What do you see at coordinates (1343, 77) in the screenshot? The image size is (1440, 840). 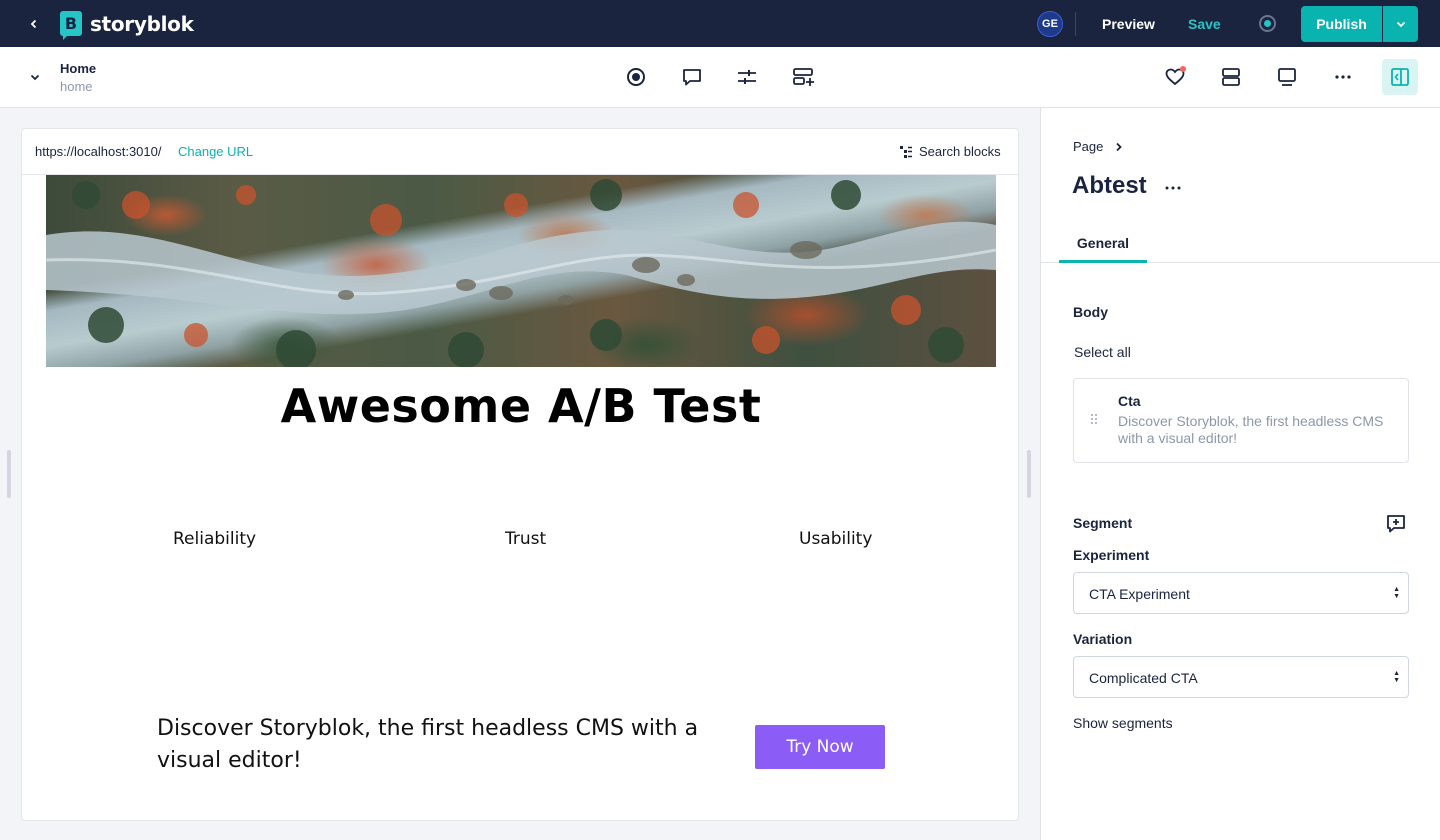 I see `more-icon` at bounding box center [1343, 77].